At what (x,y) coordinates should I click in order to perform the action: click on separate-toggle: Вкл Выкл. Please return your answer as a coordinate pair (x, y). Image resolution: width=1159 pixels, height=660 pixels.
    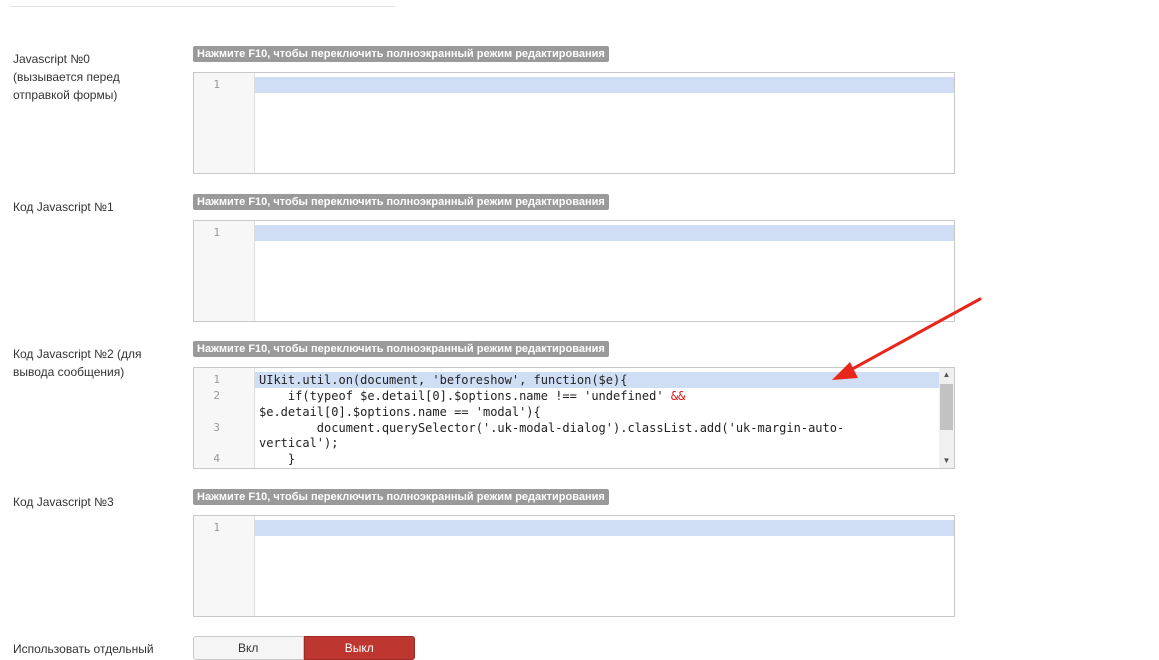
    Looking at the image, I should click on (304, 648).